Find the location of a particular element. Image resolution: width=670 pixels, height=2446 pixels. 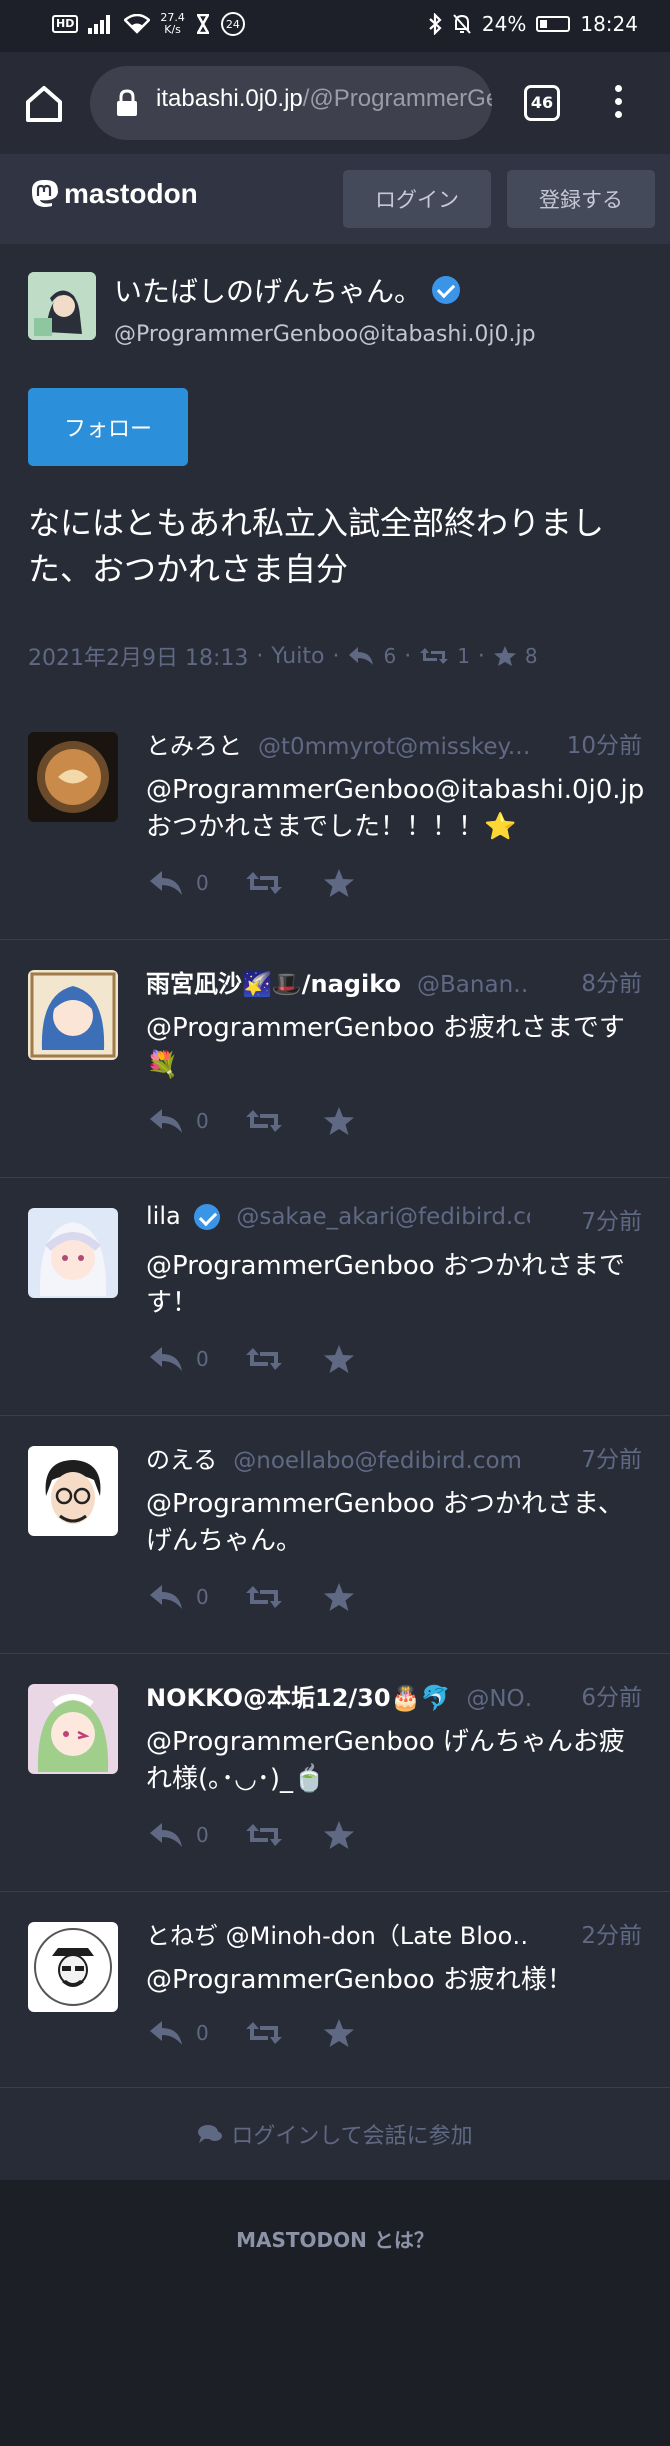

overflow-menu-icon is located at coordinates (618, 103).